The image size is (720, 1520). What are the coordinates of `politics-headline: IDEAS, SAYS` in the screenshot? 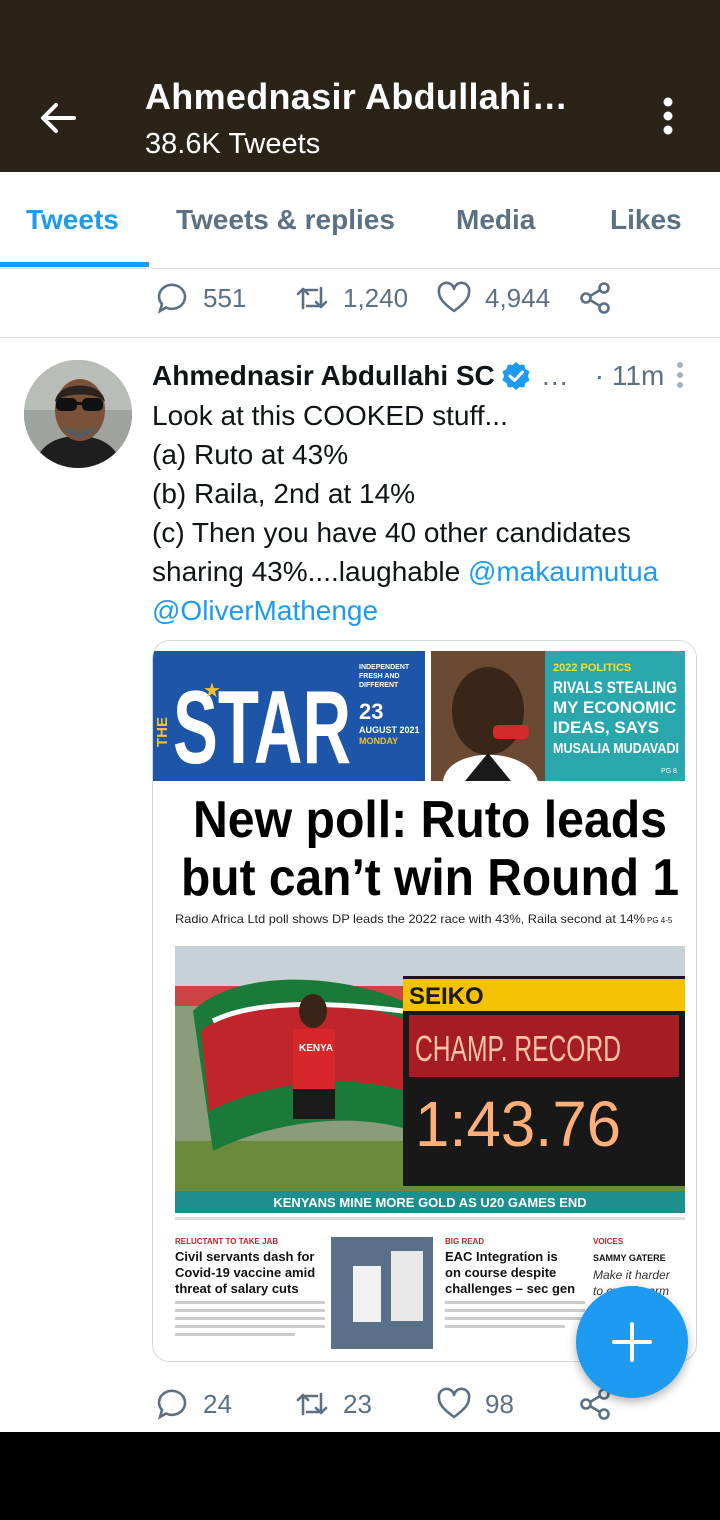 It's located at (606, 727).